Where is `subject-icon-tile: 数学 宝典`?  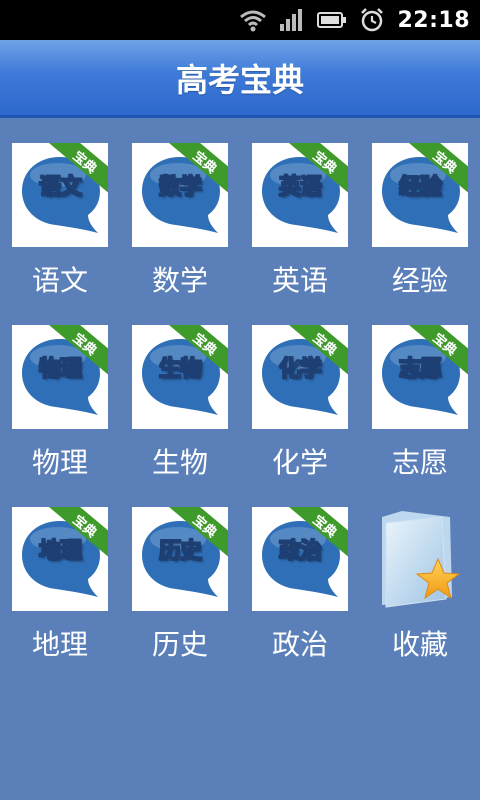 subject-icon-tile: 数学 宝典 is located at coordinates (180, 195).